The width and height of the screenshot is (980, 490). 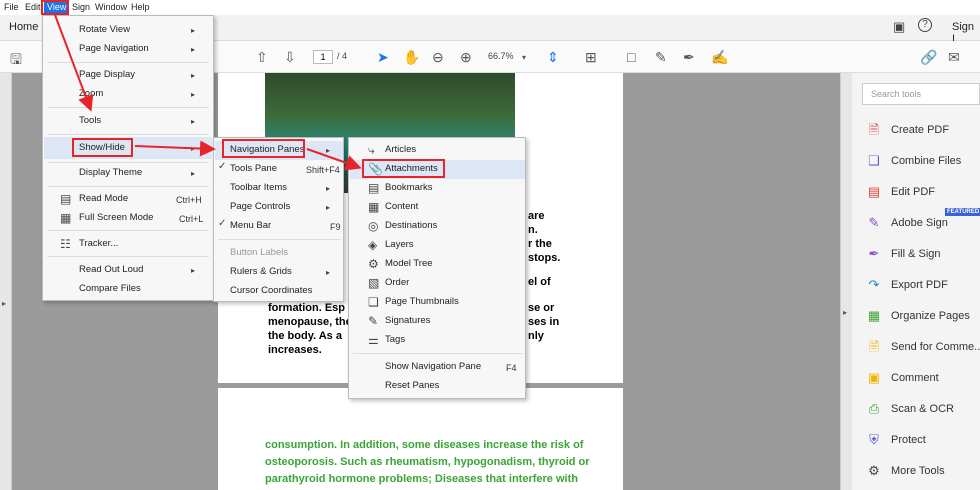 I want to click on arrow-navpanes-to-attachments, so click(x=334, y=159).